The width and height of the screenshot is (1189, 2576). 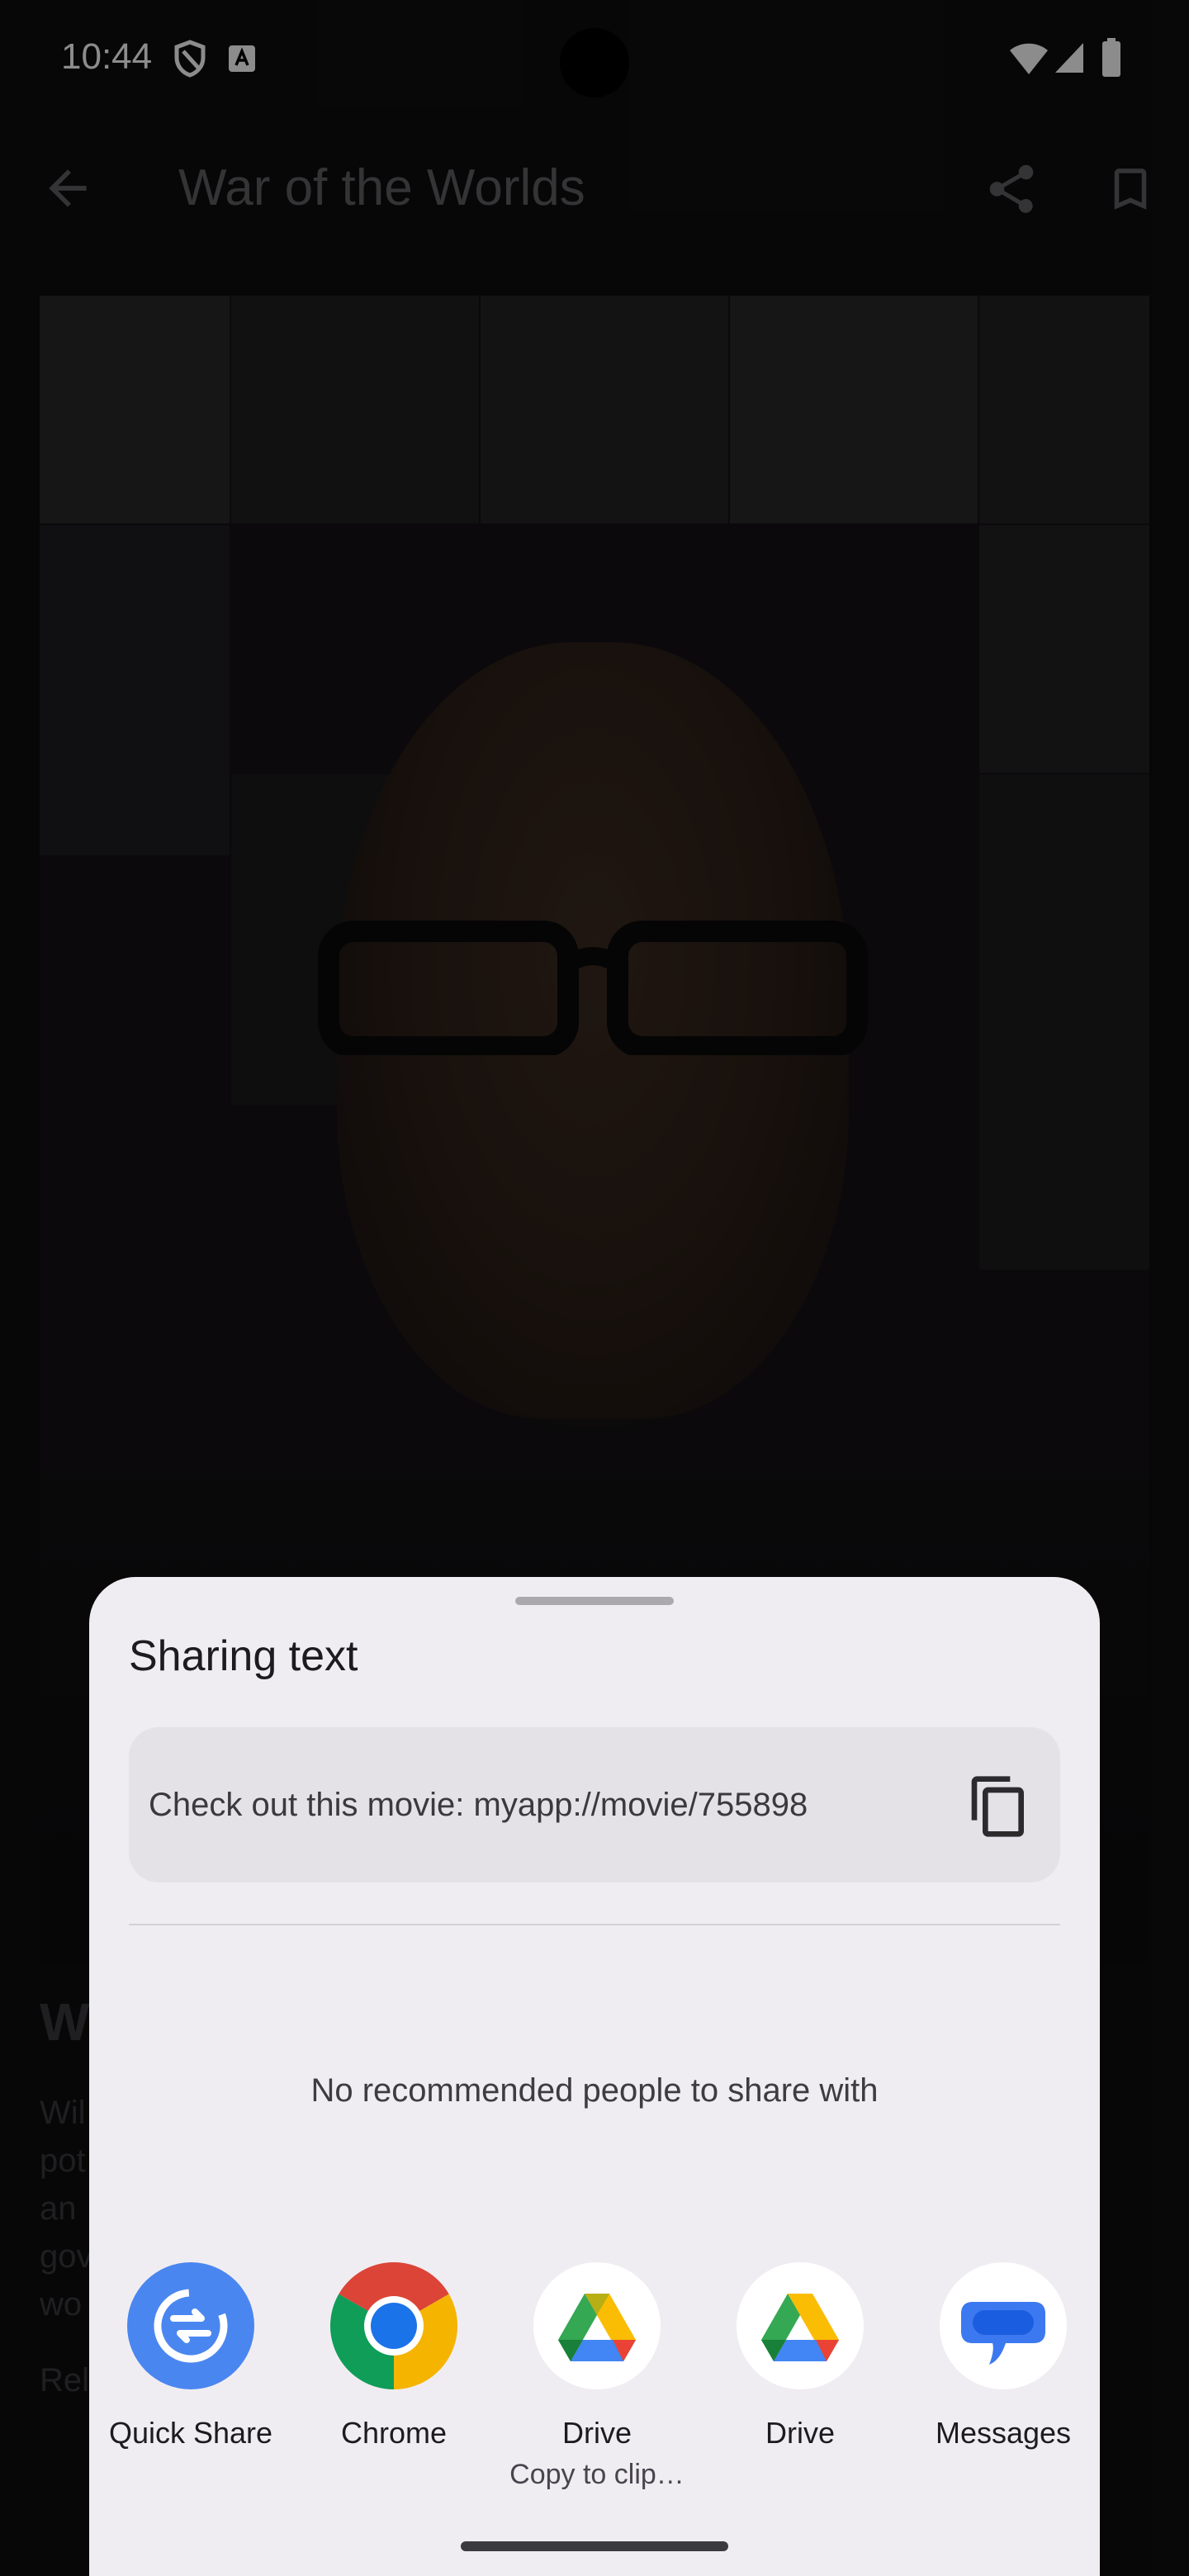 I want to click on share-target-drive: Drive, so click(x=800, y=2356).